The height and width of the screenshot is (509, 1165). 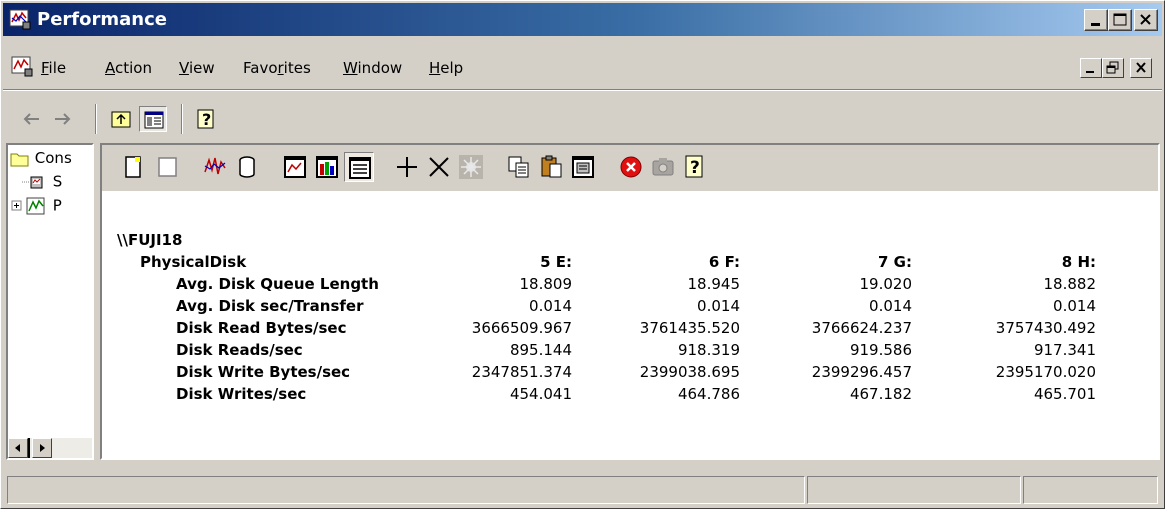 What do you see at coordinates (150, 240) in the screenshot?
I see `computer-name: \\FUJI18` at bounding box center [150, 240].